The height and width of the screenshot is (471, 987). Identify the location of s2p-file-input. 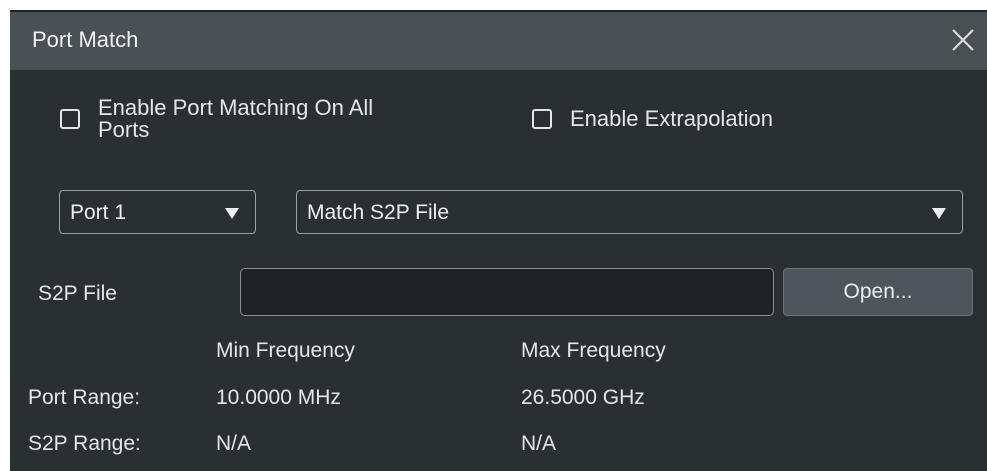
(507, 292).